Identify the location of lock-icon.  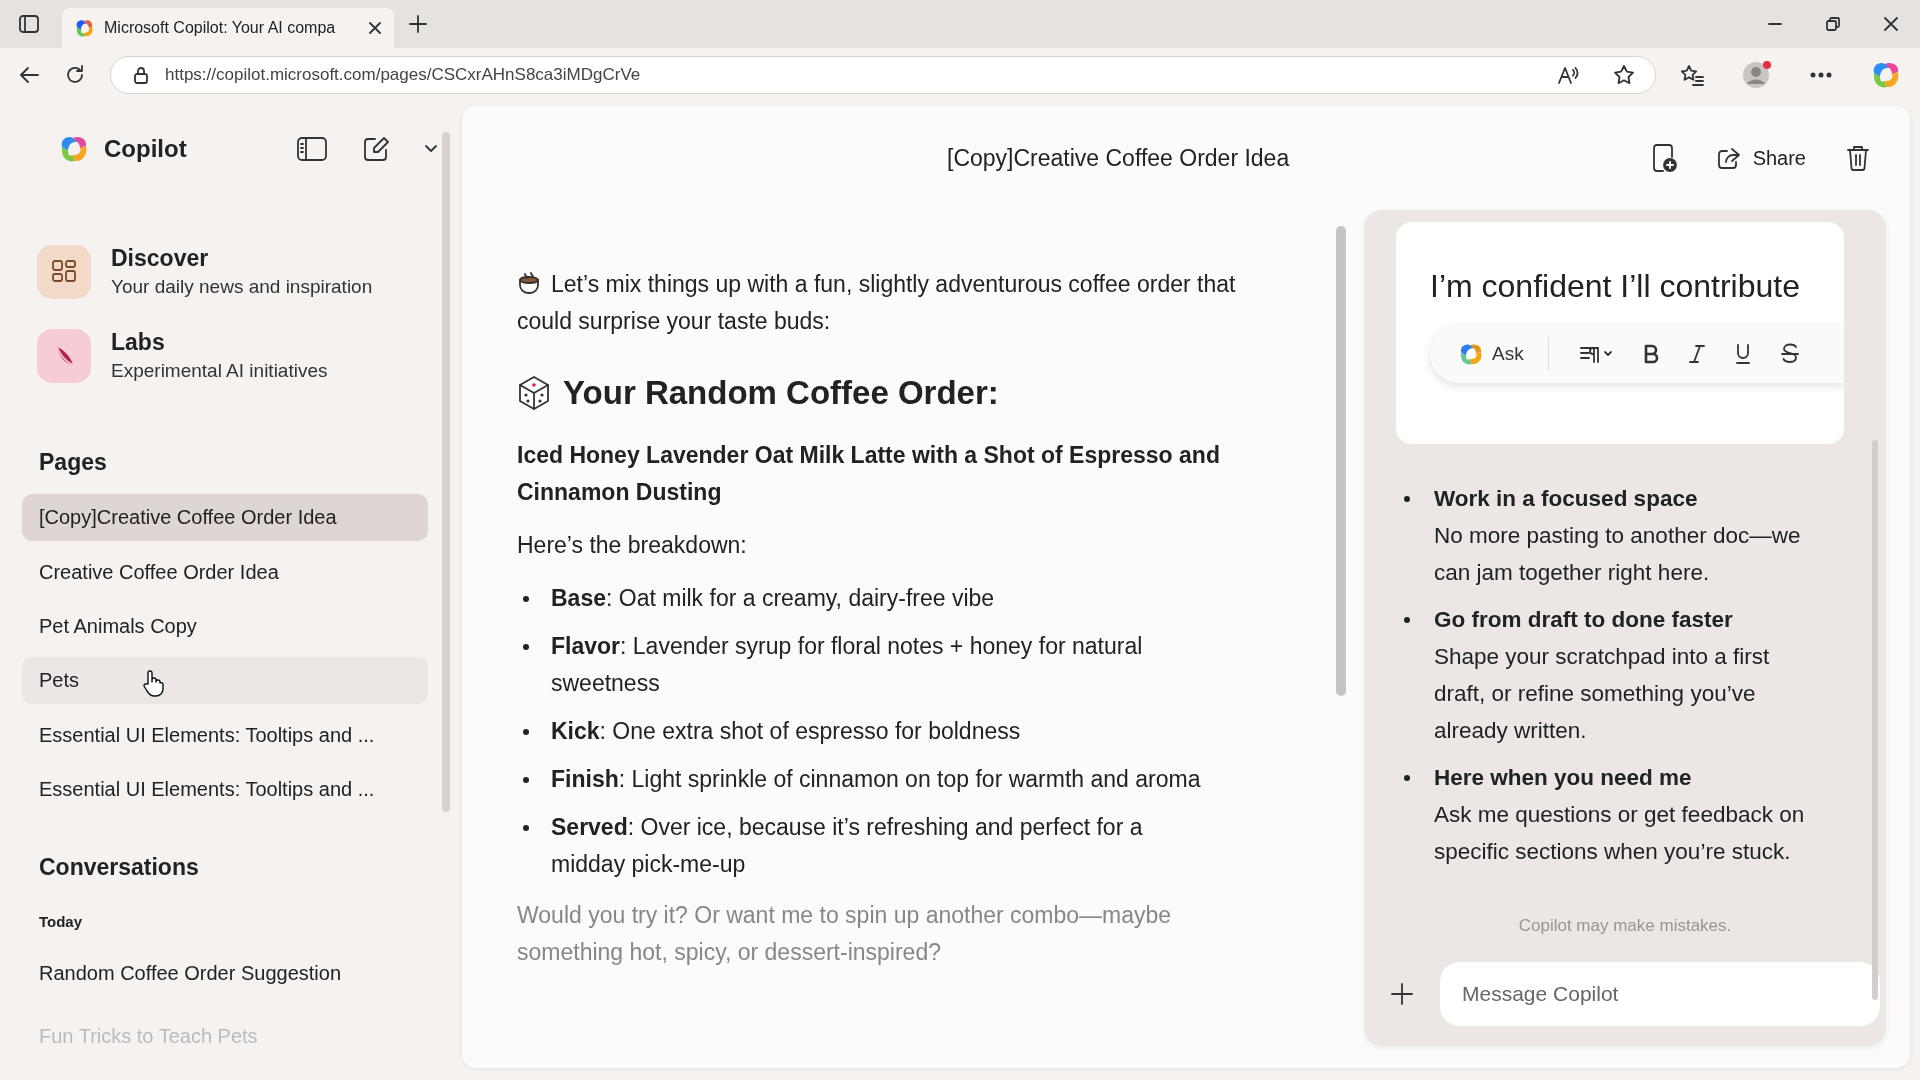
(141, 75).